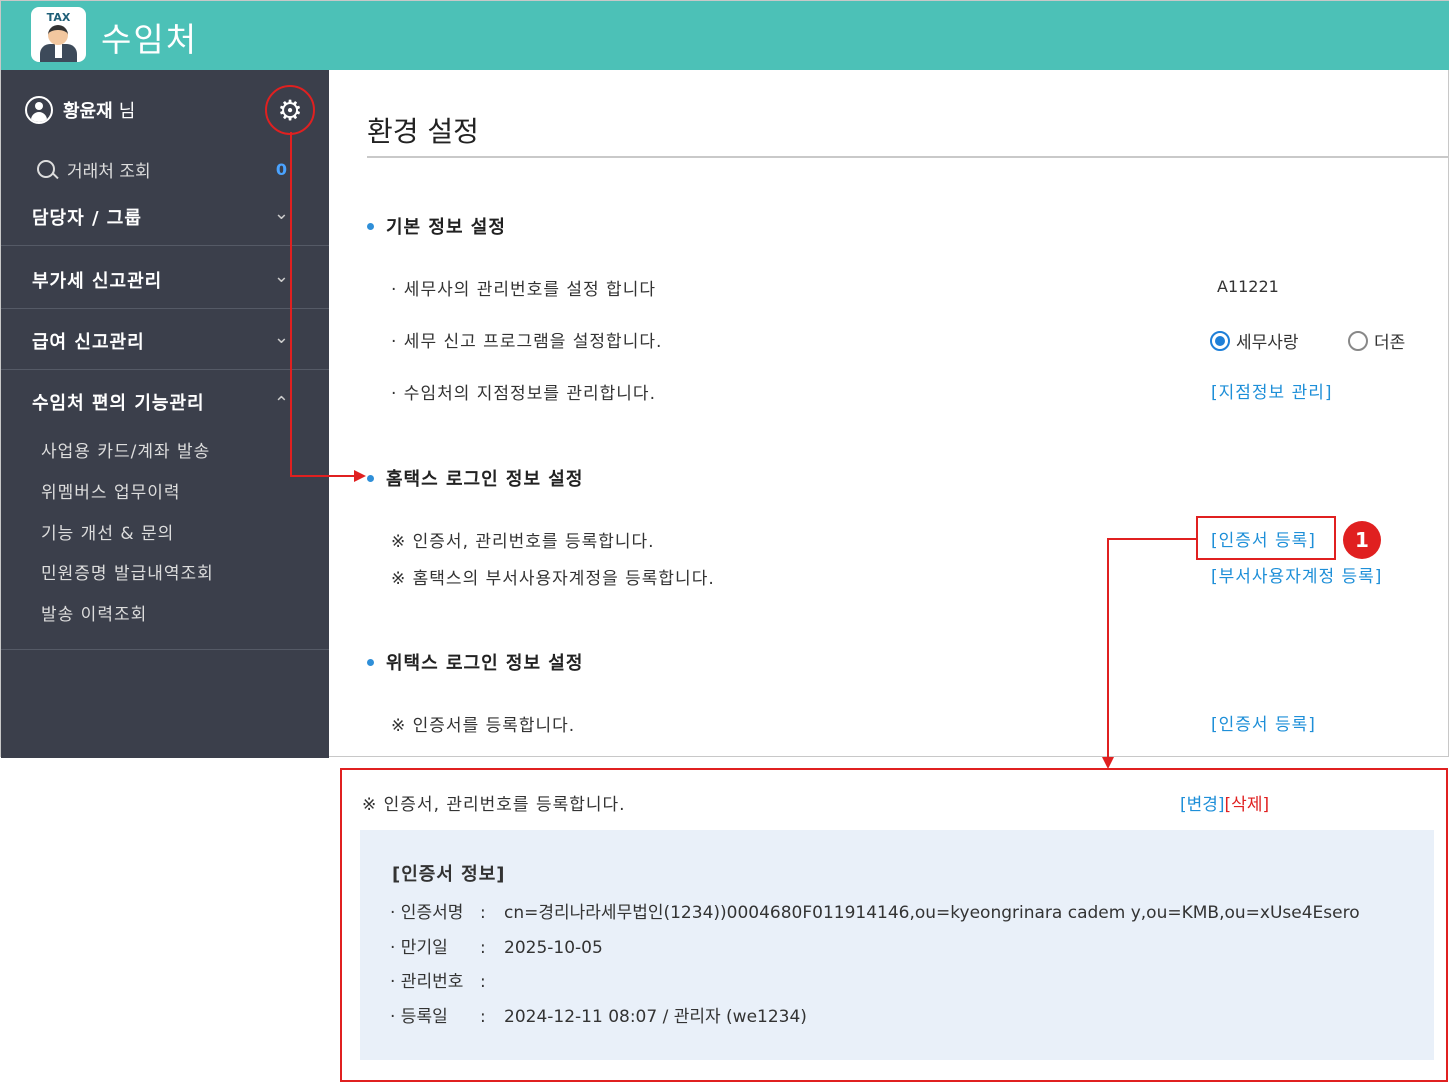 This screenshot has height=1083, width=1449. Describe the element at coordinates (553, 948) in the screenshot. I see `info-value: 2025-10-05` at that location.